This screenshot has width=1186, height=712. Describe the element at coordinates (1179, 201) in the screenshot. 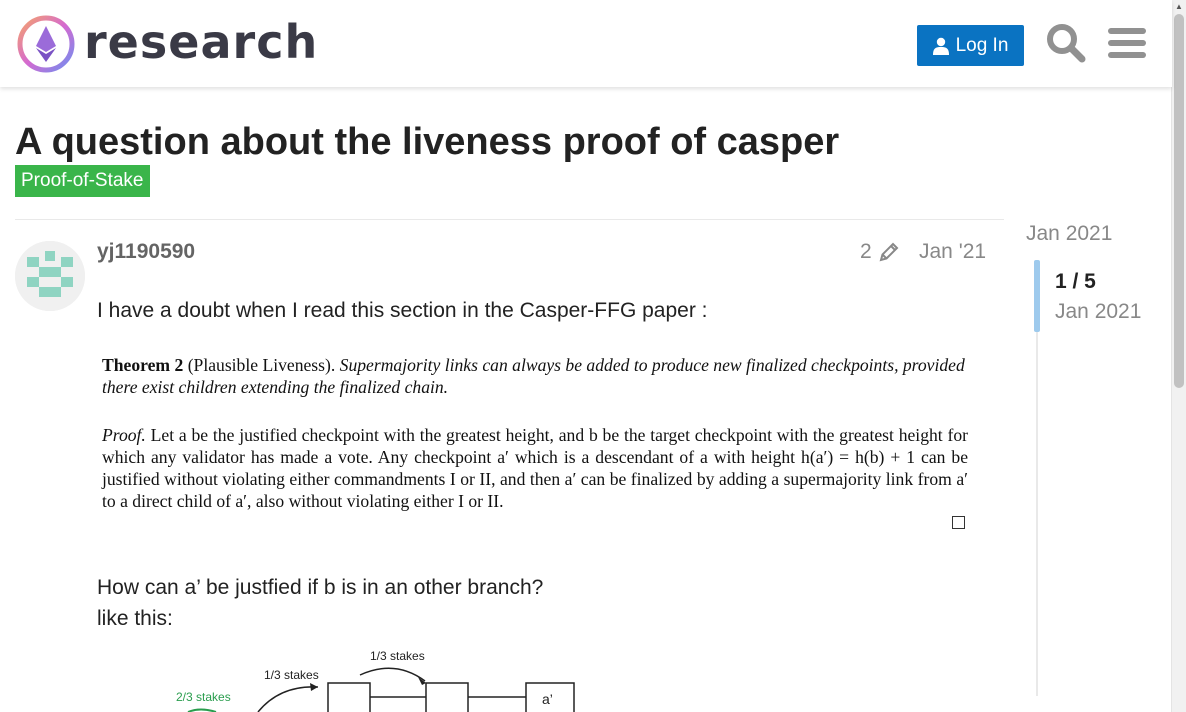

I see `scrollbar-thumb` at that location.